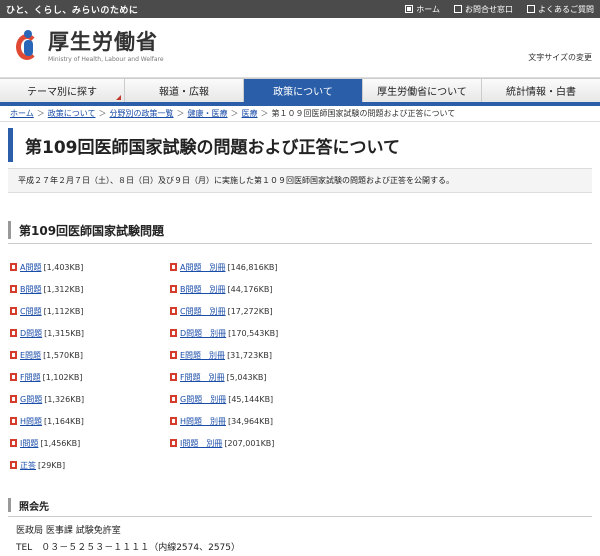 The width and height of the screenshot is (600, 556). What do you see at coordinates (62, 90) in the screenshot?
I see `nav-theme: テーマ別に探す` at bounding box center [62, 90].